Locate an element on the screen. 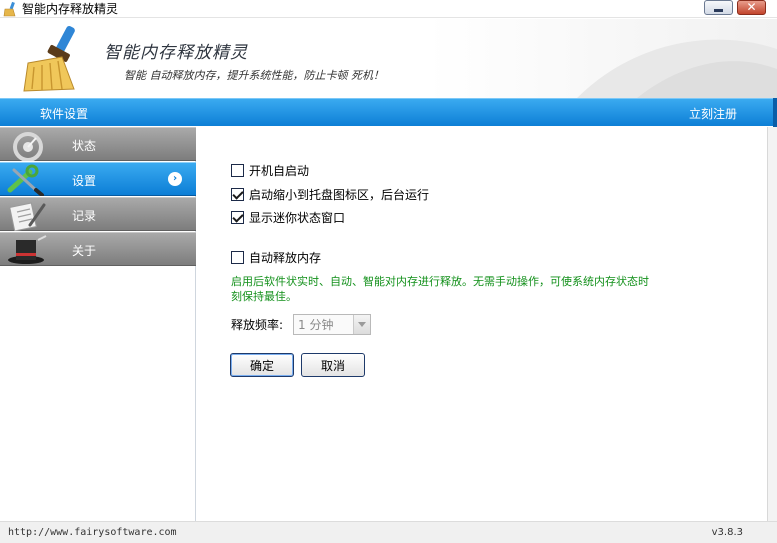 The image size is (777, 543). section-bar: 软件设置 立刻注册 is located at coordinates (388, 112).